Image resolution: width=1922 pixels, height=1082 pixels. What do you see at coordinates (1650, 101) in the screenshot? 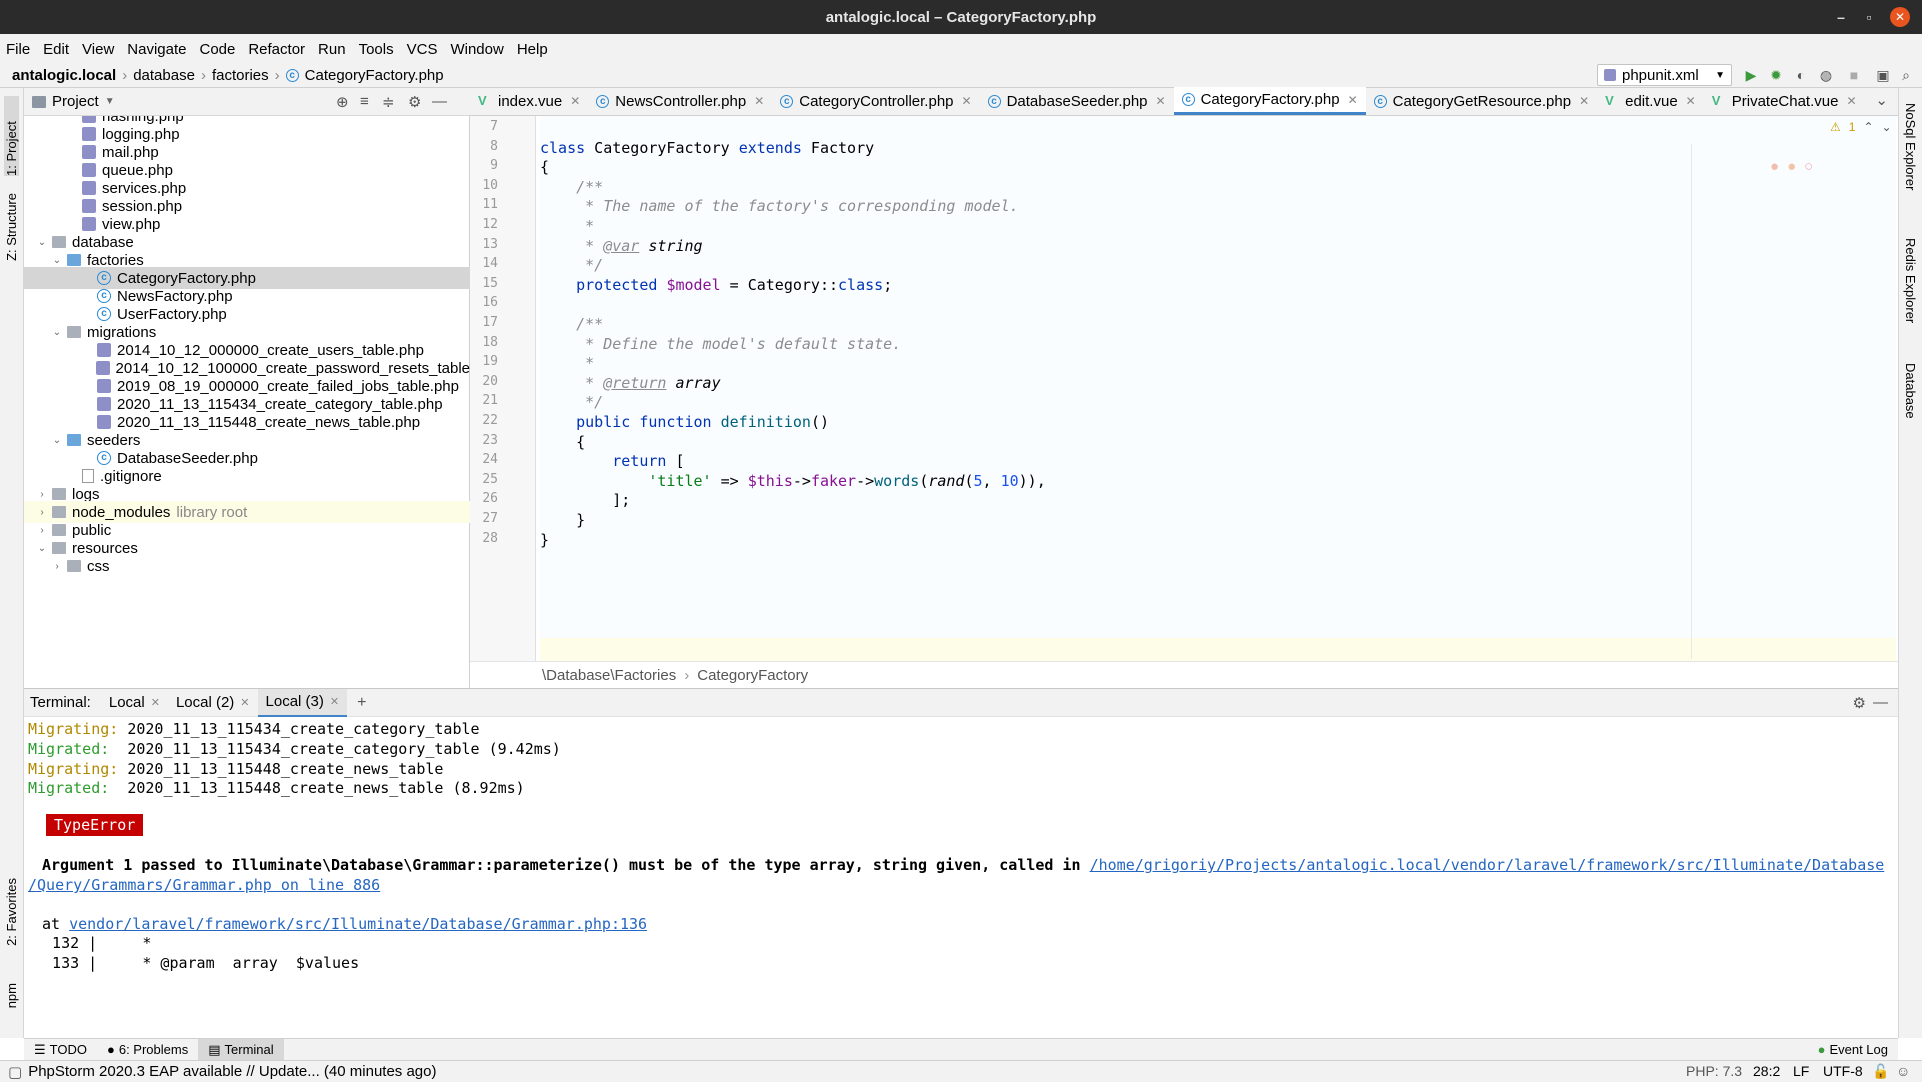
I see `editor-tab: Vedit.vue ✕` at bounding box center [1650, 101].